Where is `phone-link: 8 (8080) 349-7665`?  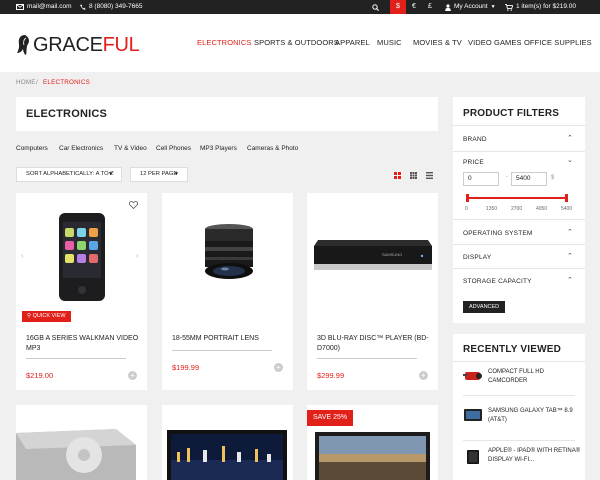
phone-link: 8 (8080) 349-7665 is located at coordinates (111, 7).